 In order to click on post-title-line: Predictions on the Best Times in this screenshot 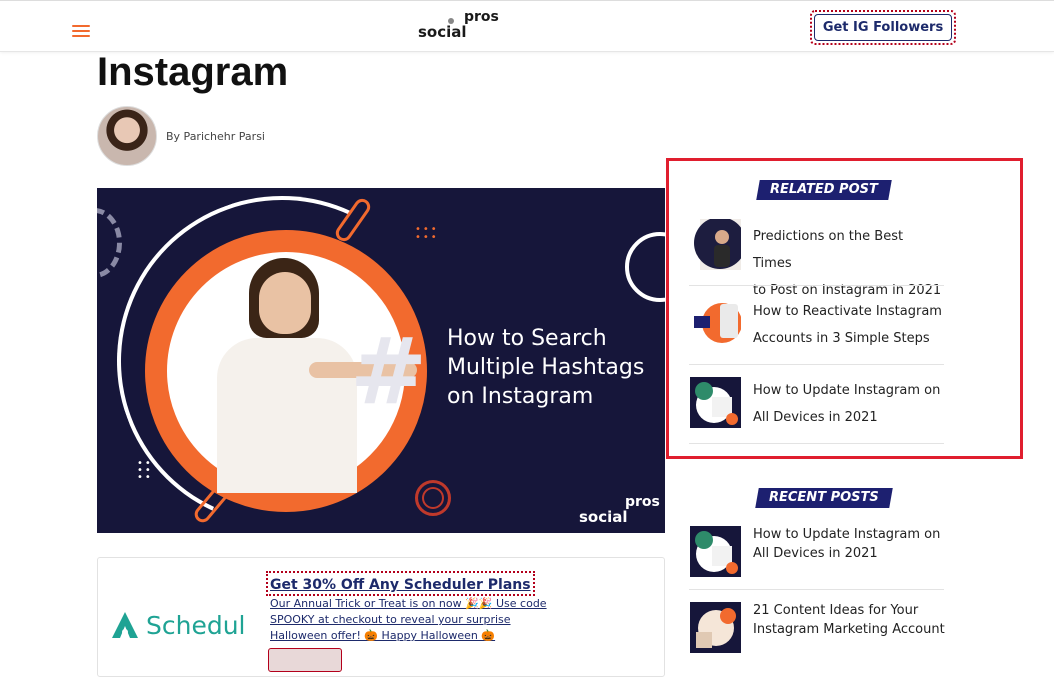, I will do `click(828, 250)`.